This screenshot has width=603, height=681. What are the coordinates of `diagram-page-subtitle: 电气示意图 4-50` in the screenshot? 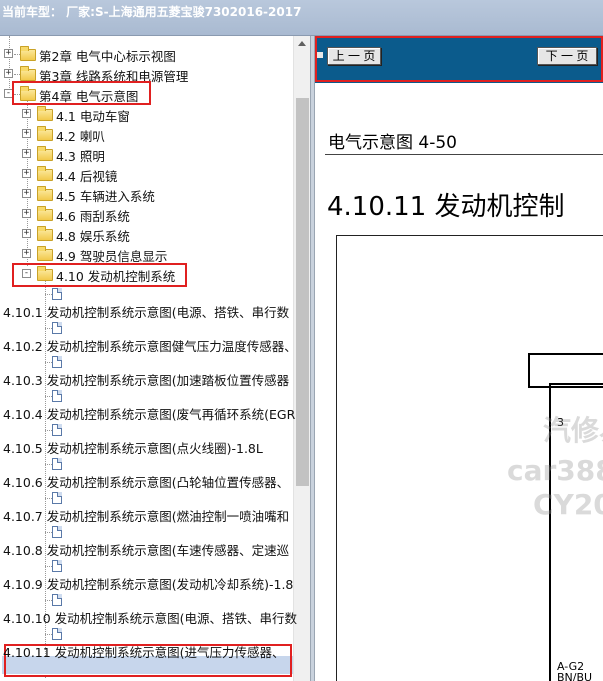 It's located at (392, 143).